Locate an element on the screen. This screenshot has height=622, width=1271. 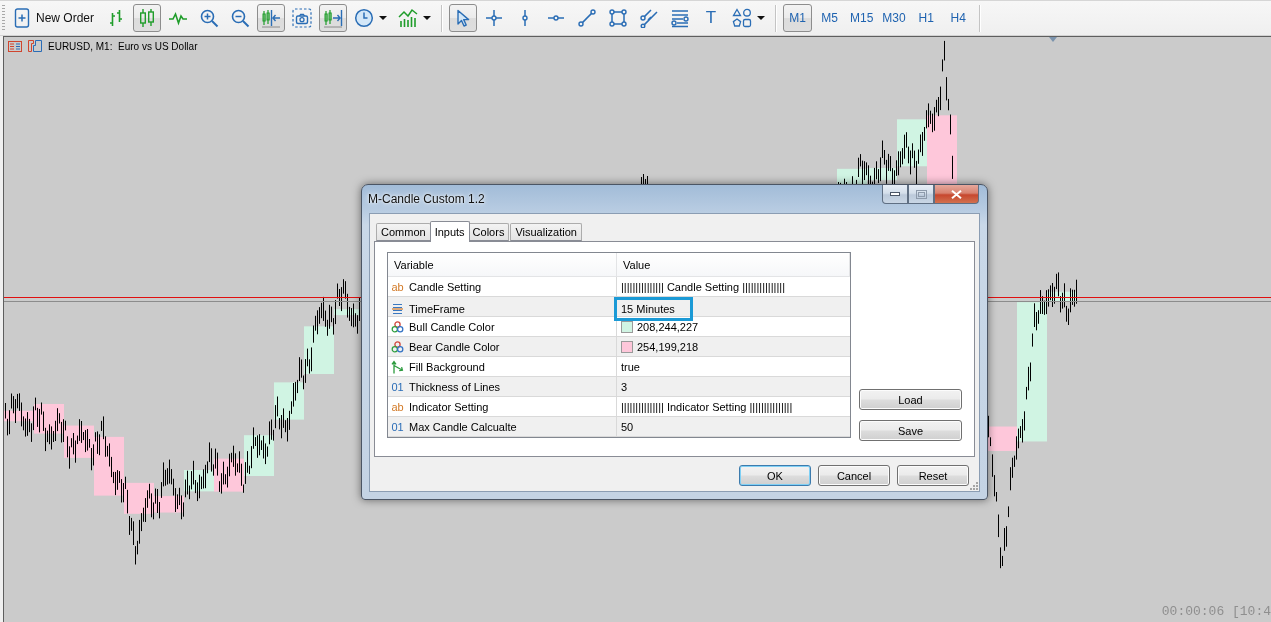
variable-value: 208,244,227 is located at coordinates (668, 326).